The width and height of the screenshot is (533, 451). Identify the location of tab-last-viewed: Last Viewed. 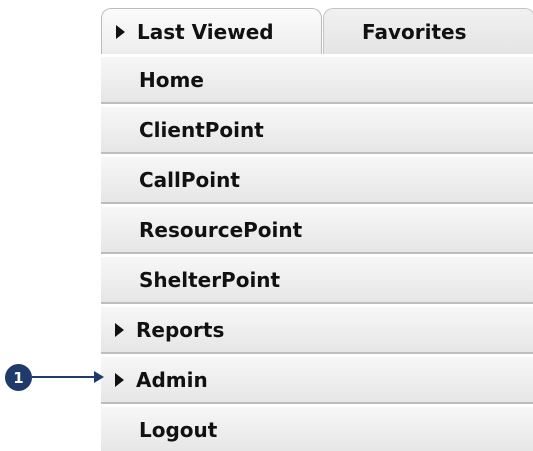
(211, 31).